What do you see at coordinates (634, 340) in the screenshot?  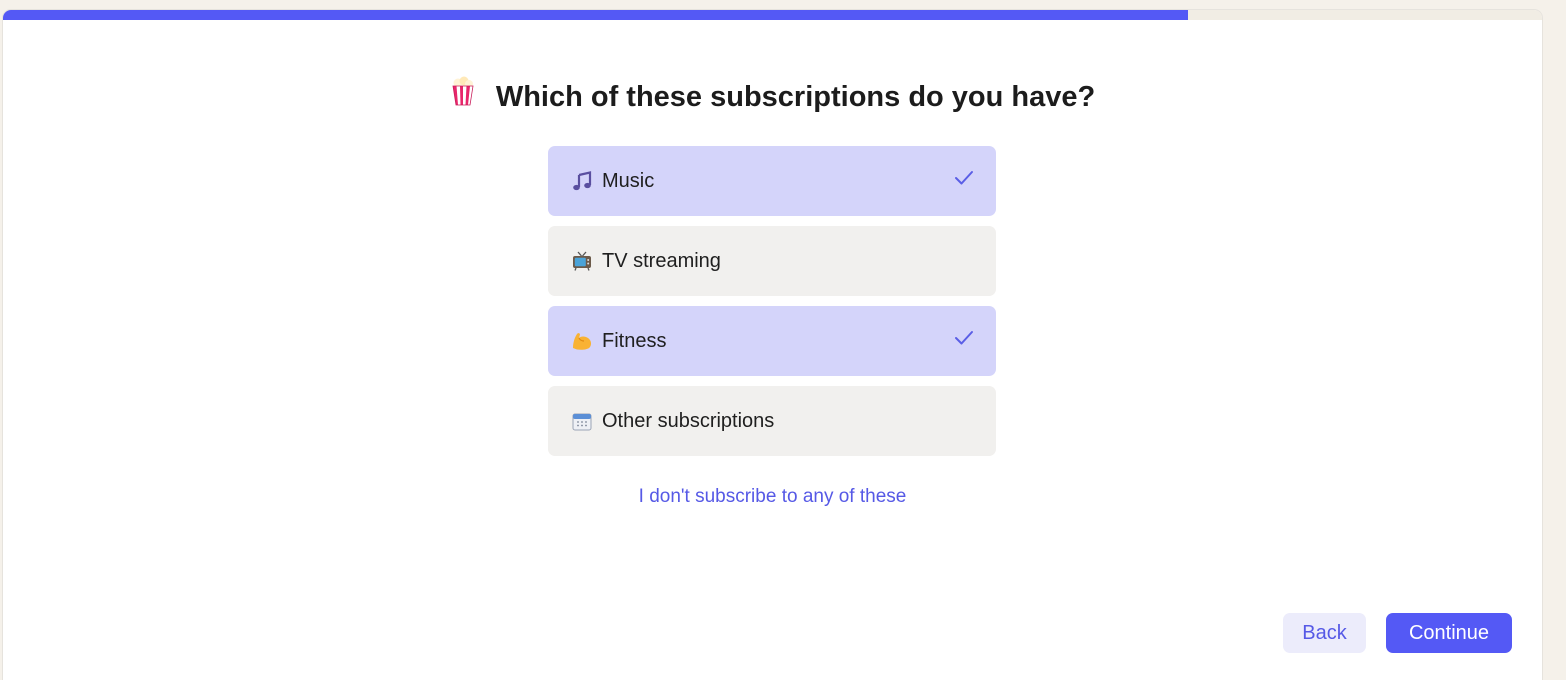 I see `option-label: Fitness` at bounding box center [634, 340].